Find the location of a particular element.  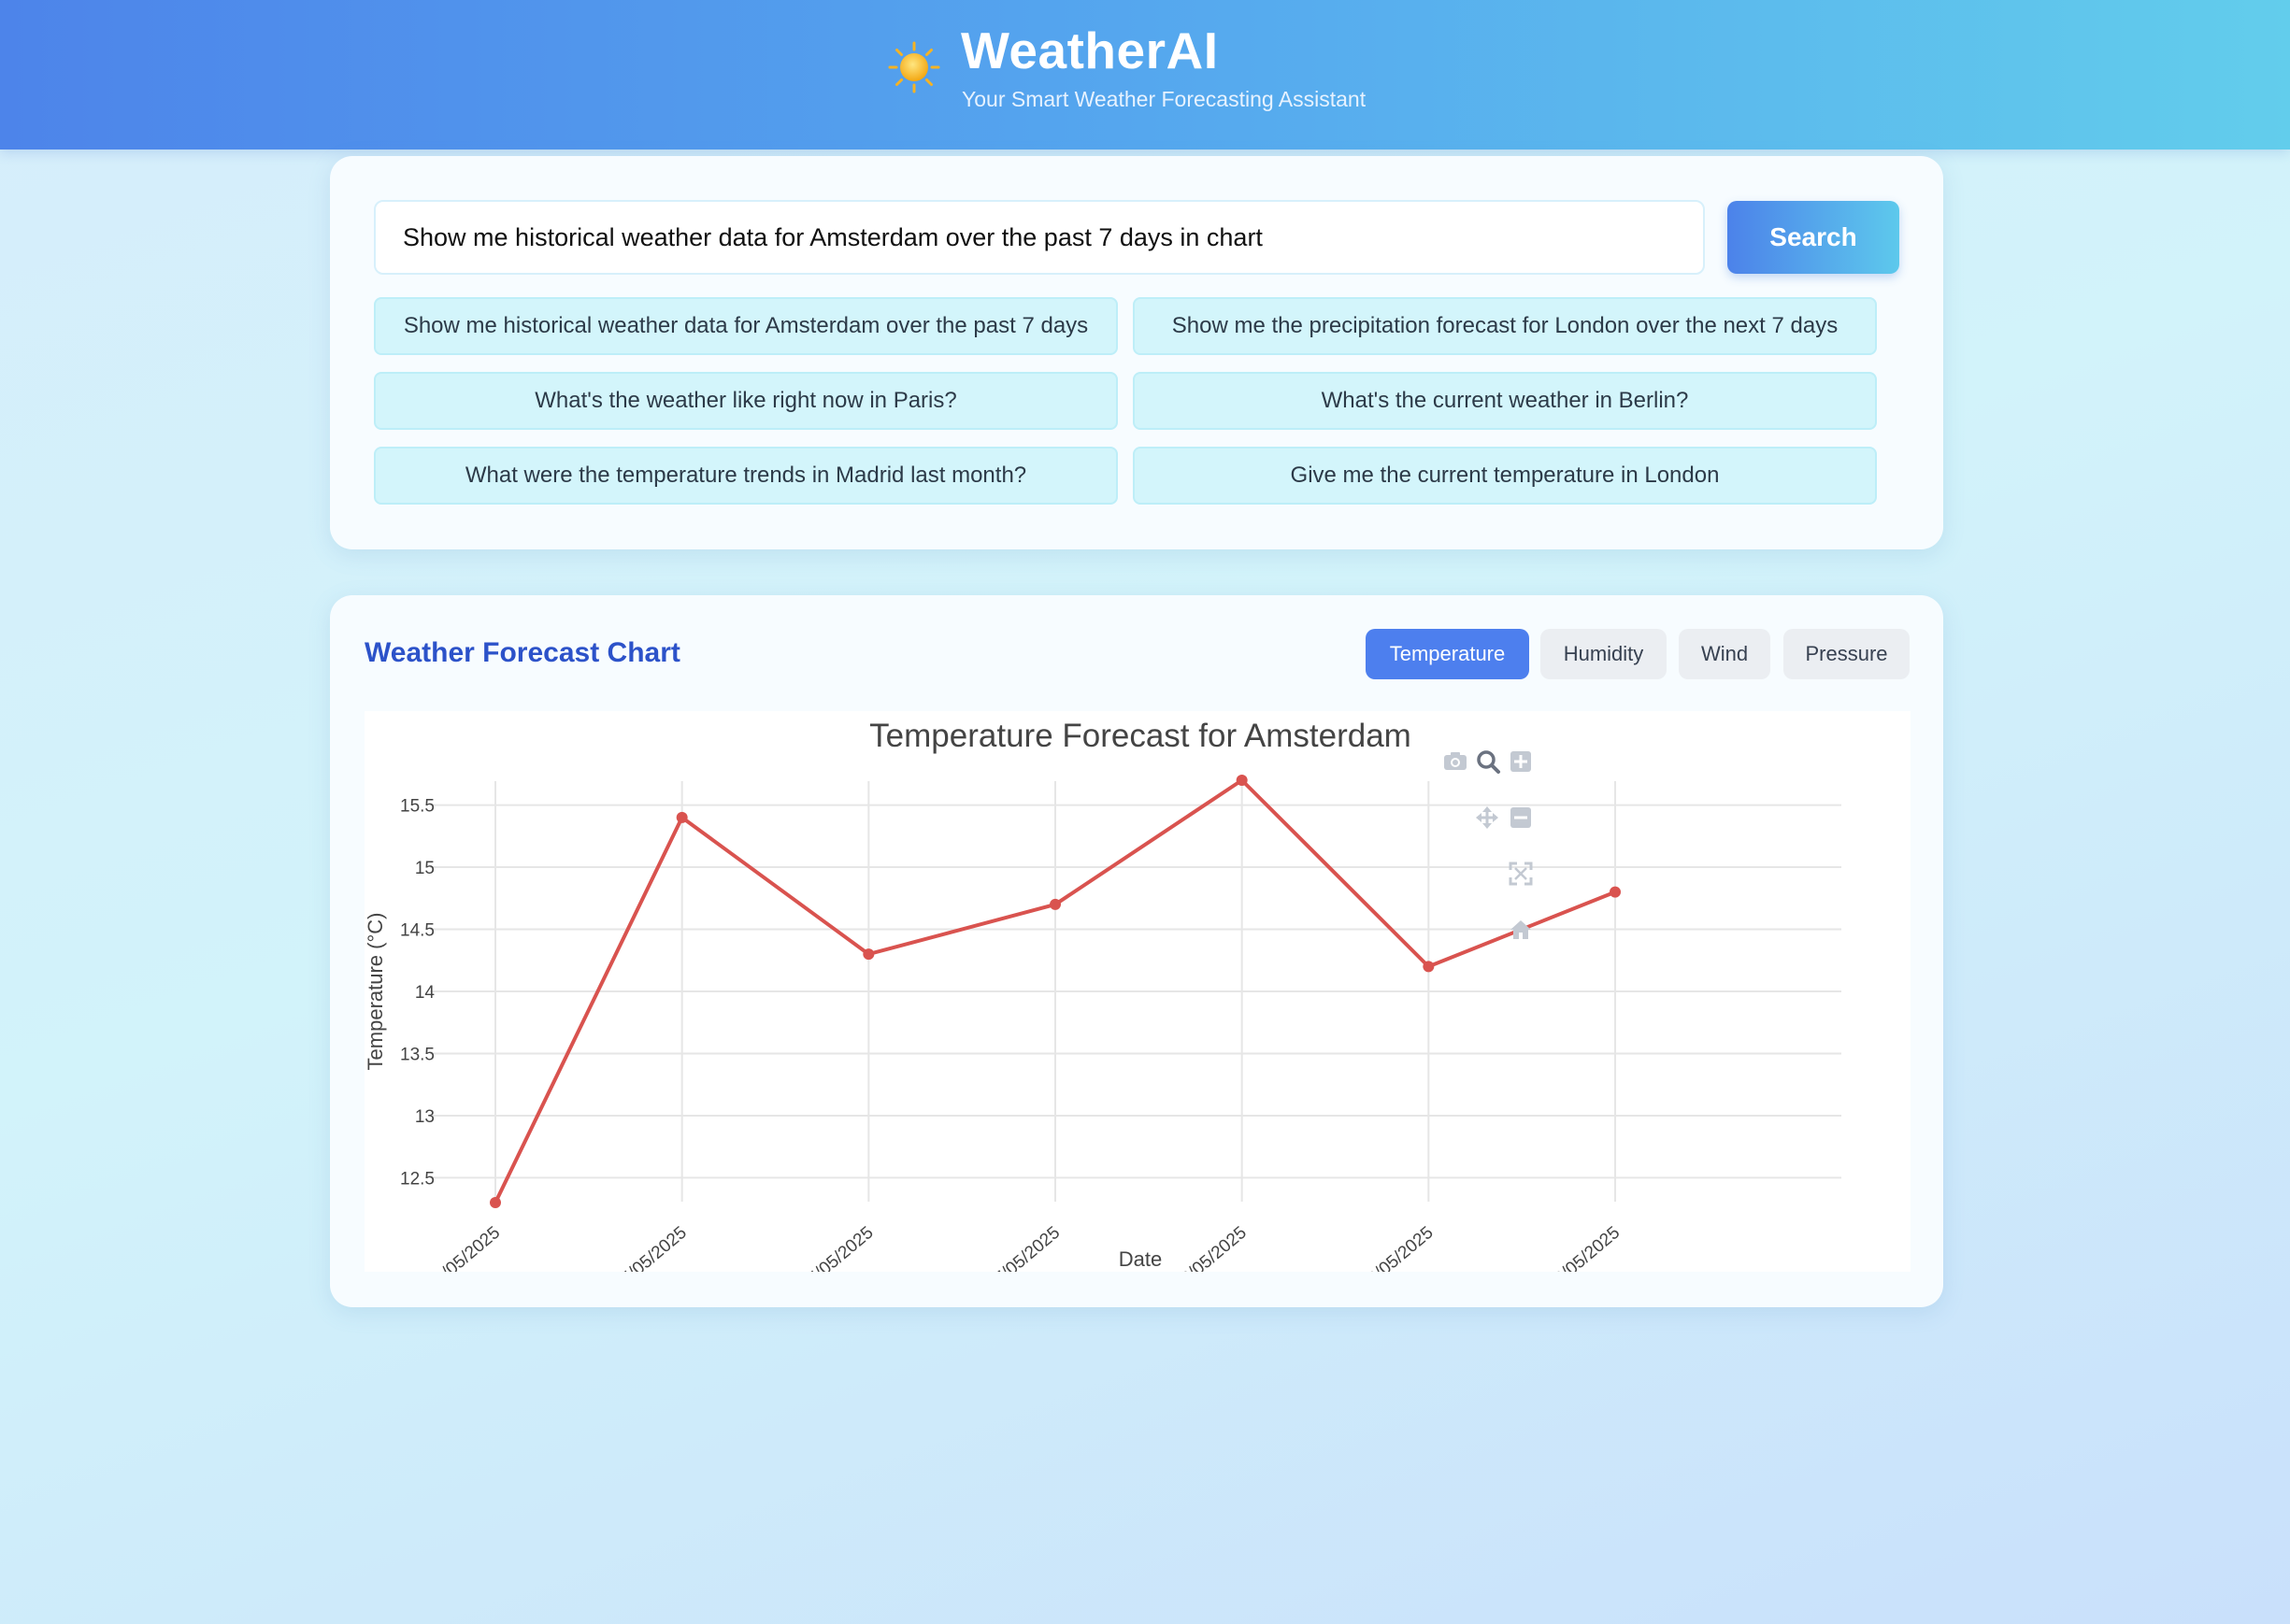

tab-temperature: Temperature is located at coordinates (1447, 654).